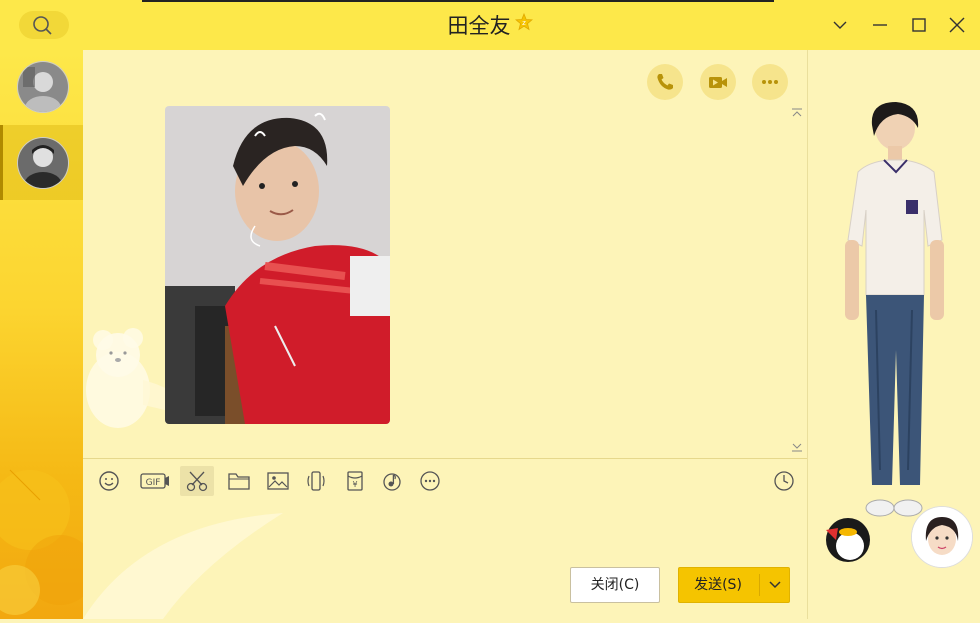  I want to click on music-icon, so click(392, 482).